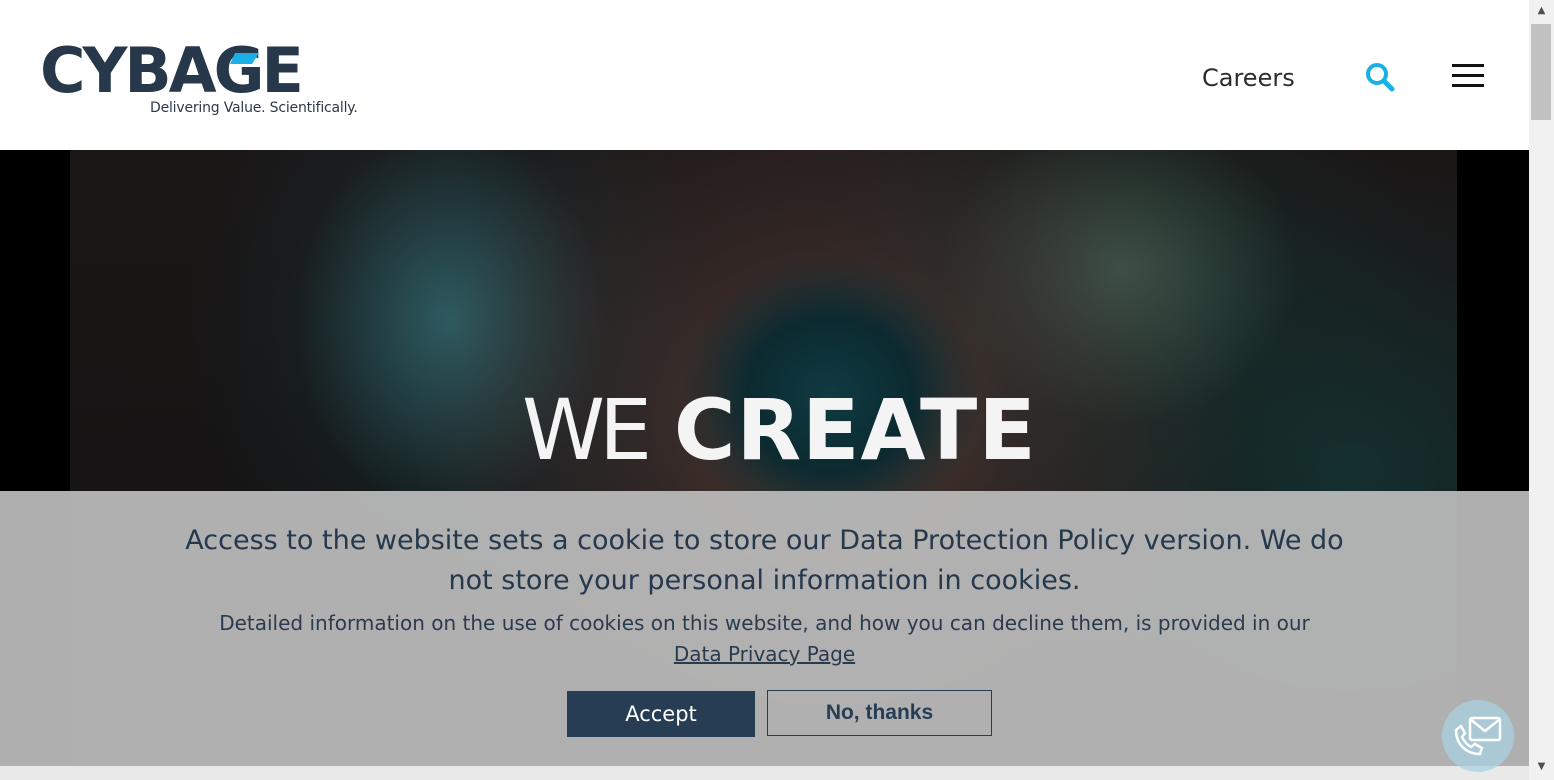 This screenshot has height=780, width=1554. I want to click on cybage-logo-icon: CYBAGE, so click(172, 68).